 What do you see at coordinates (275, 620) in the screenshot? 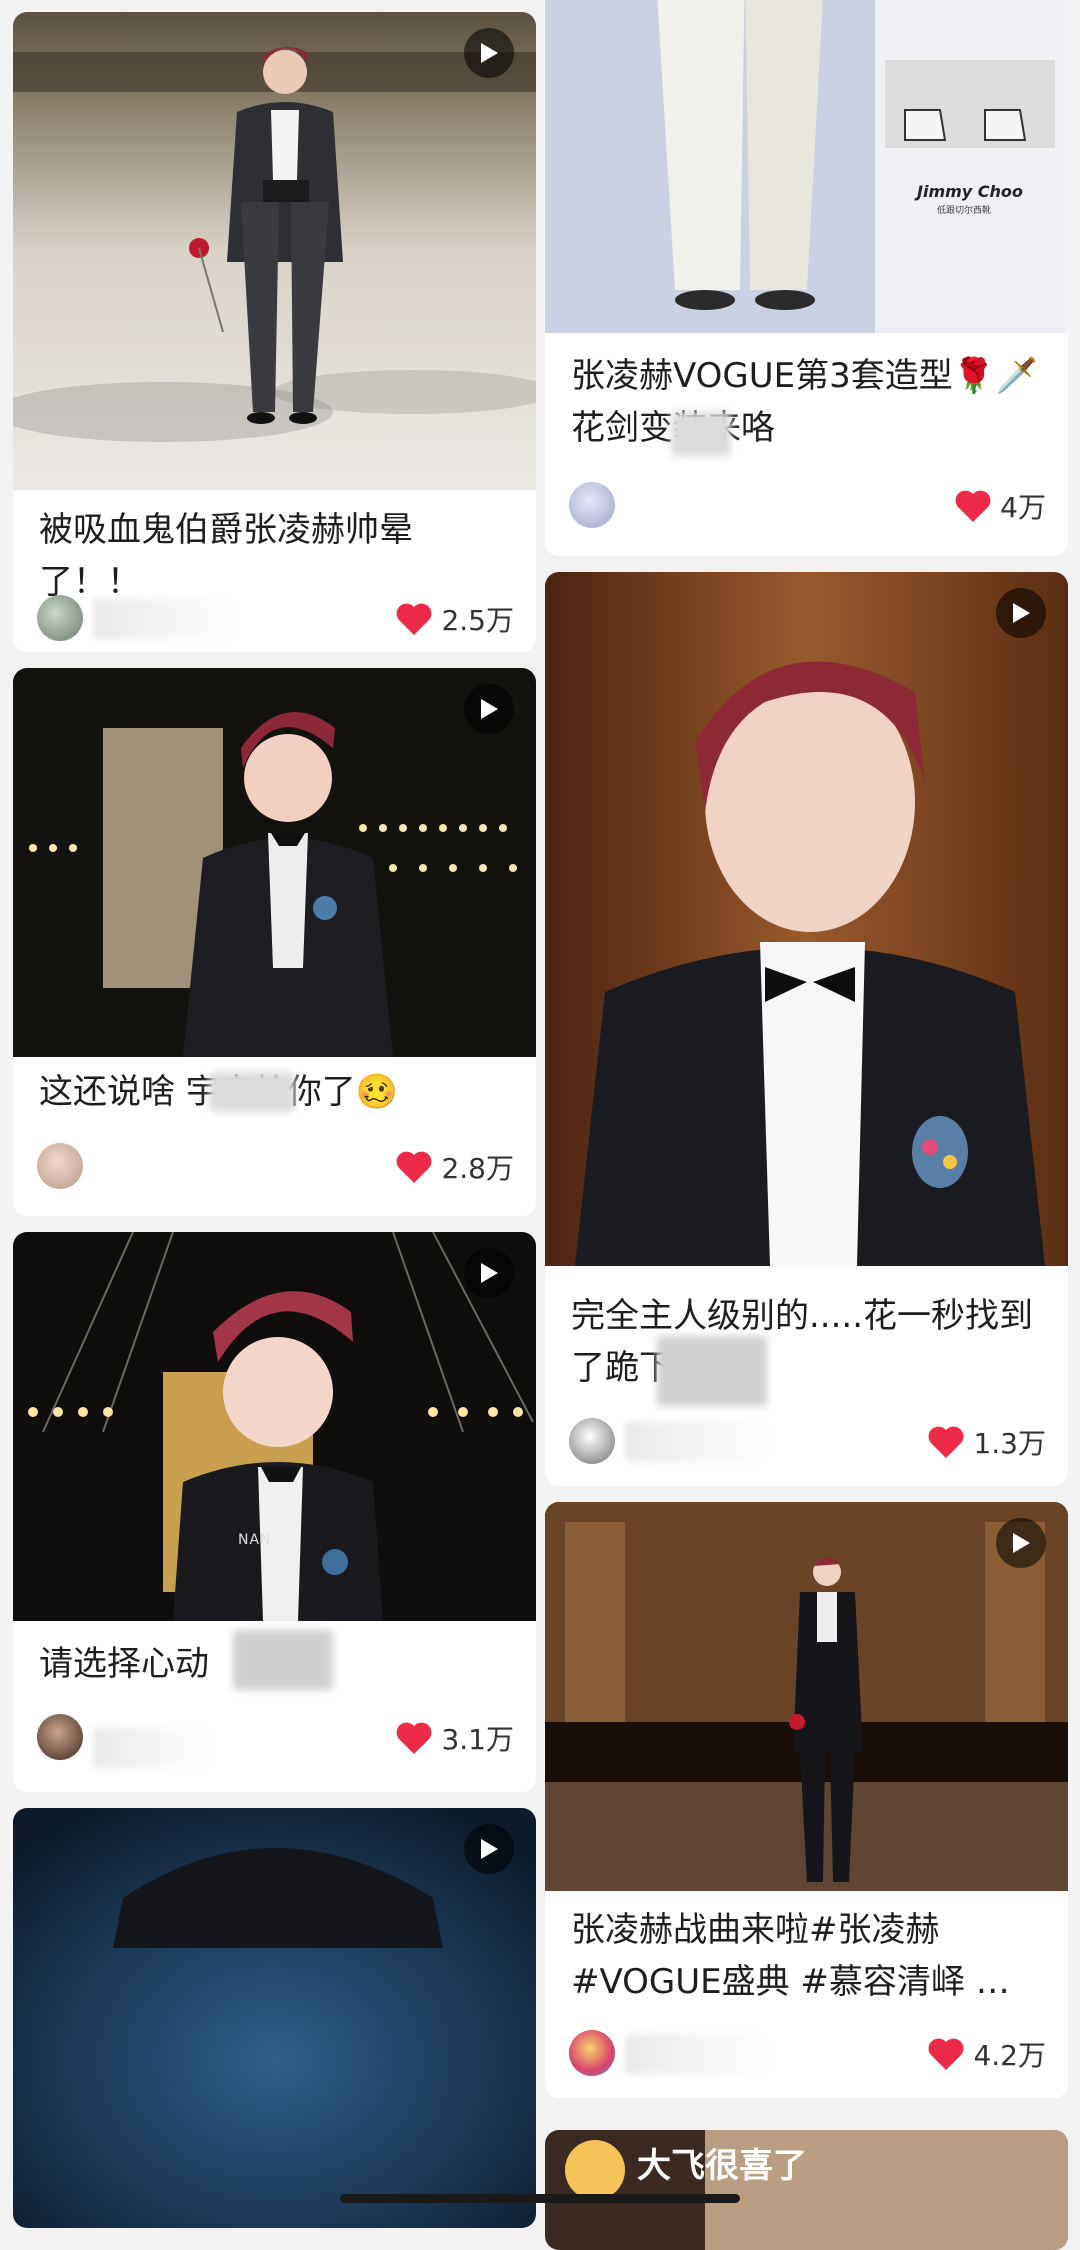
I see `note-meta: 2.5万` at bounding box center [275, 620].